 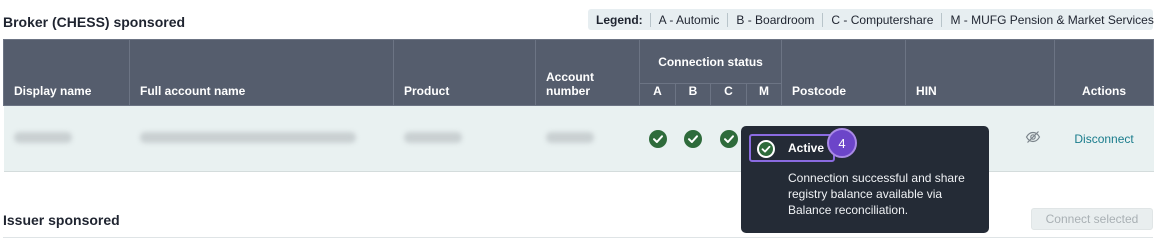 I want to click on divider, so click(x=578, y=237).